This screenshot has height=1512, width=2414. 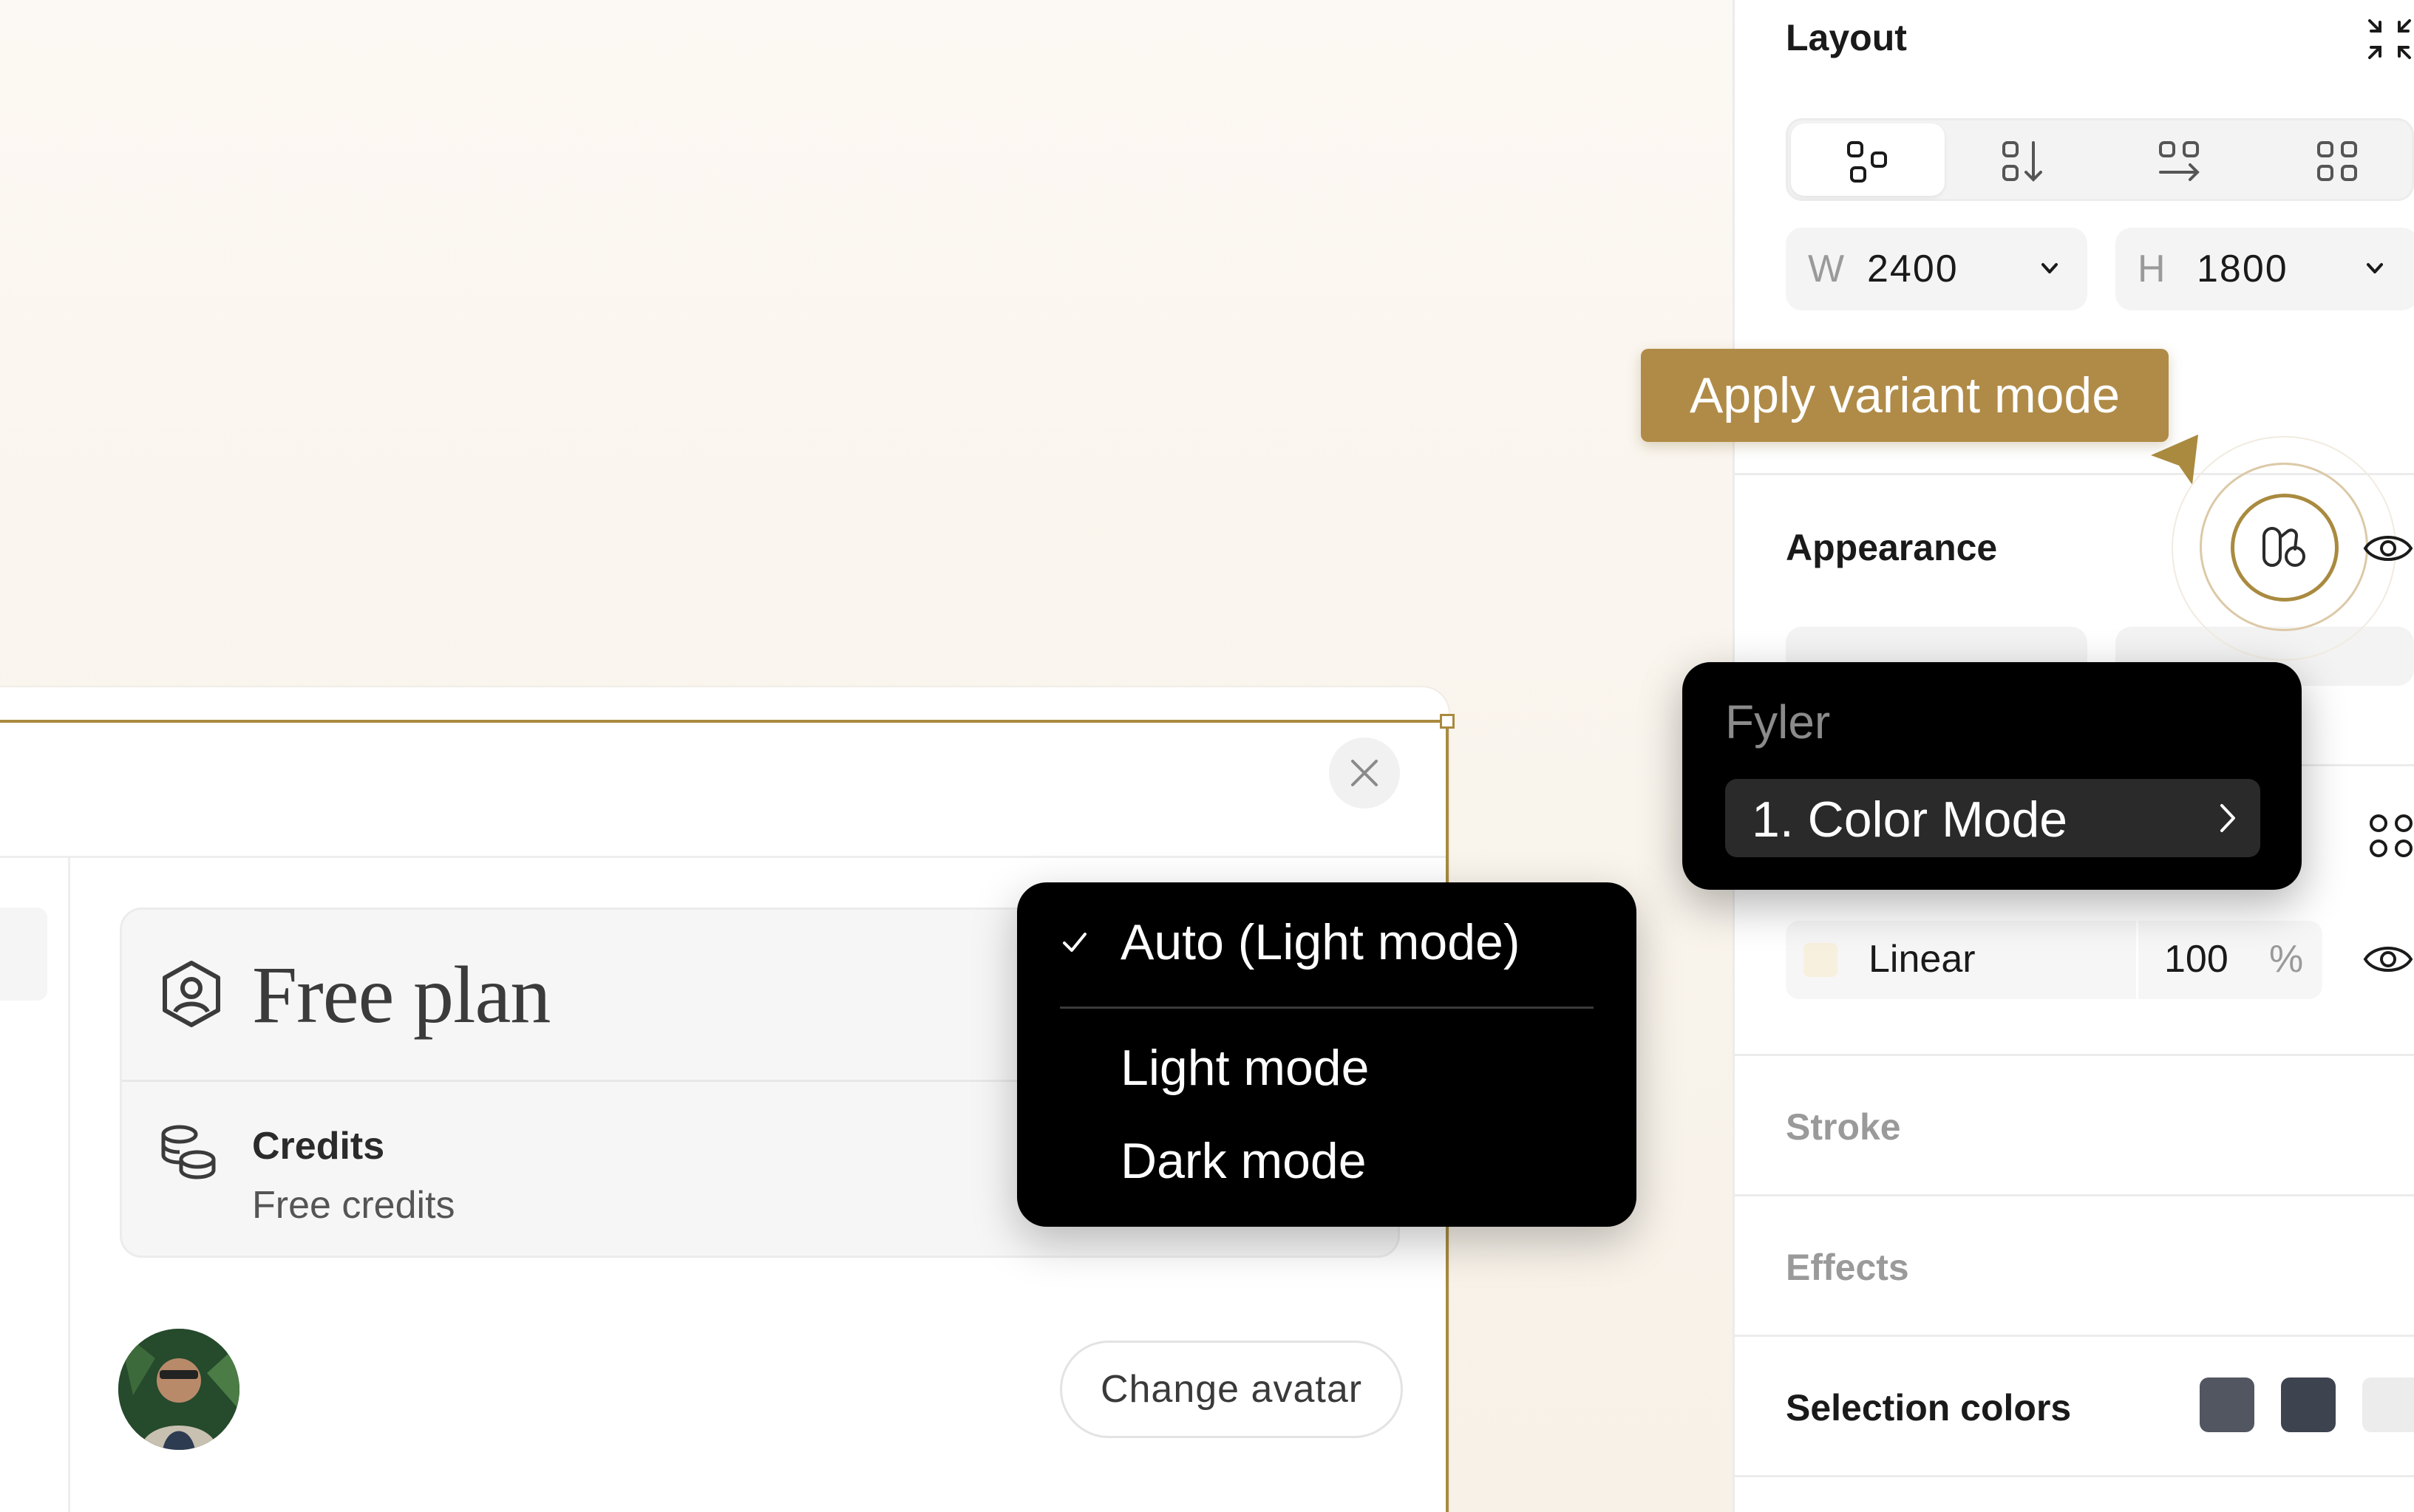 I want to click on close-button, so click(x=1364, y=773).